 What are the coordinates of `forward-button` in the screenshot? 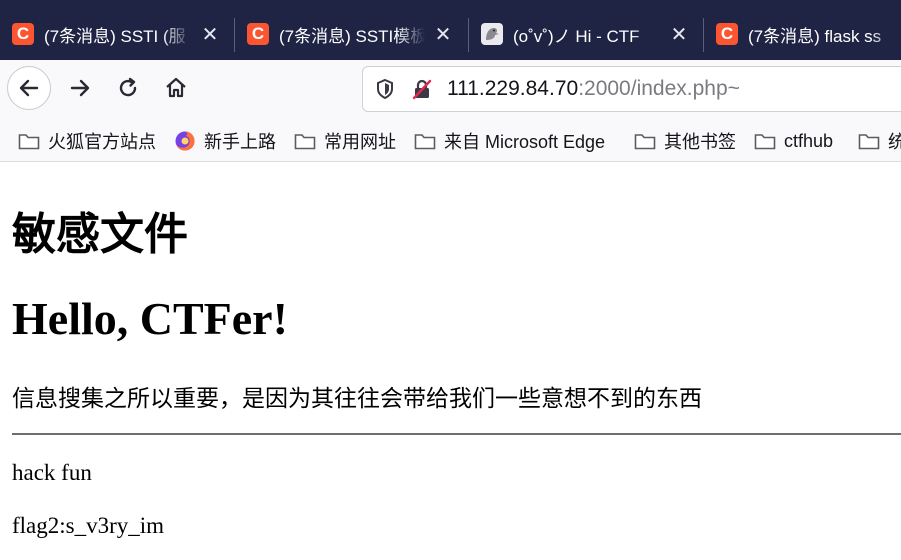 It's located at (80, 88).